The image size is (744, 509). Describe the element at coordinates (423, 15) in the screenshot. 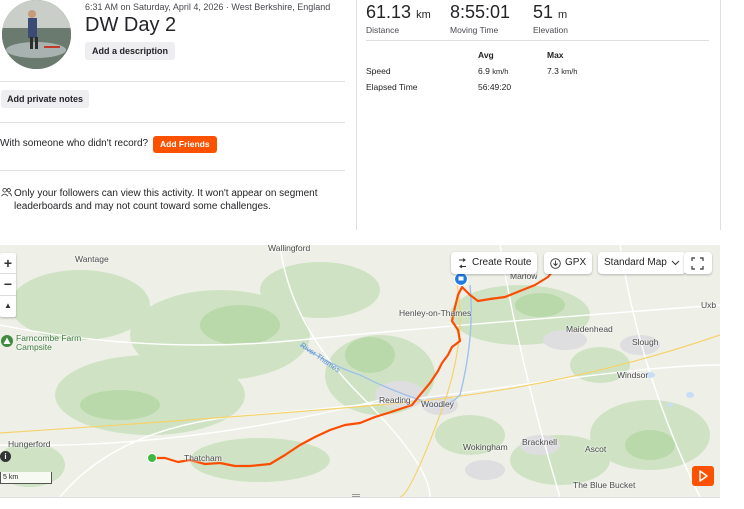

I see `distance-unit: km` at that location.